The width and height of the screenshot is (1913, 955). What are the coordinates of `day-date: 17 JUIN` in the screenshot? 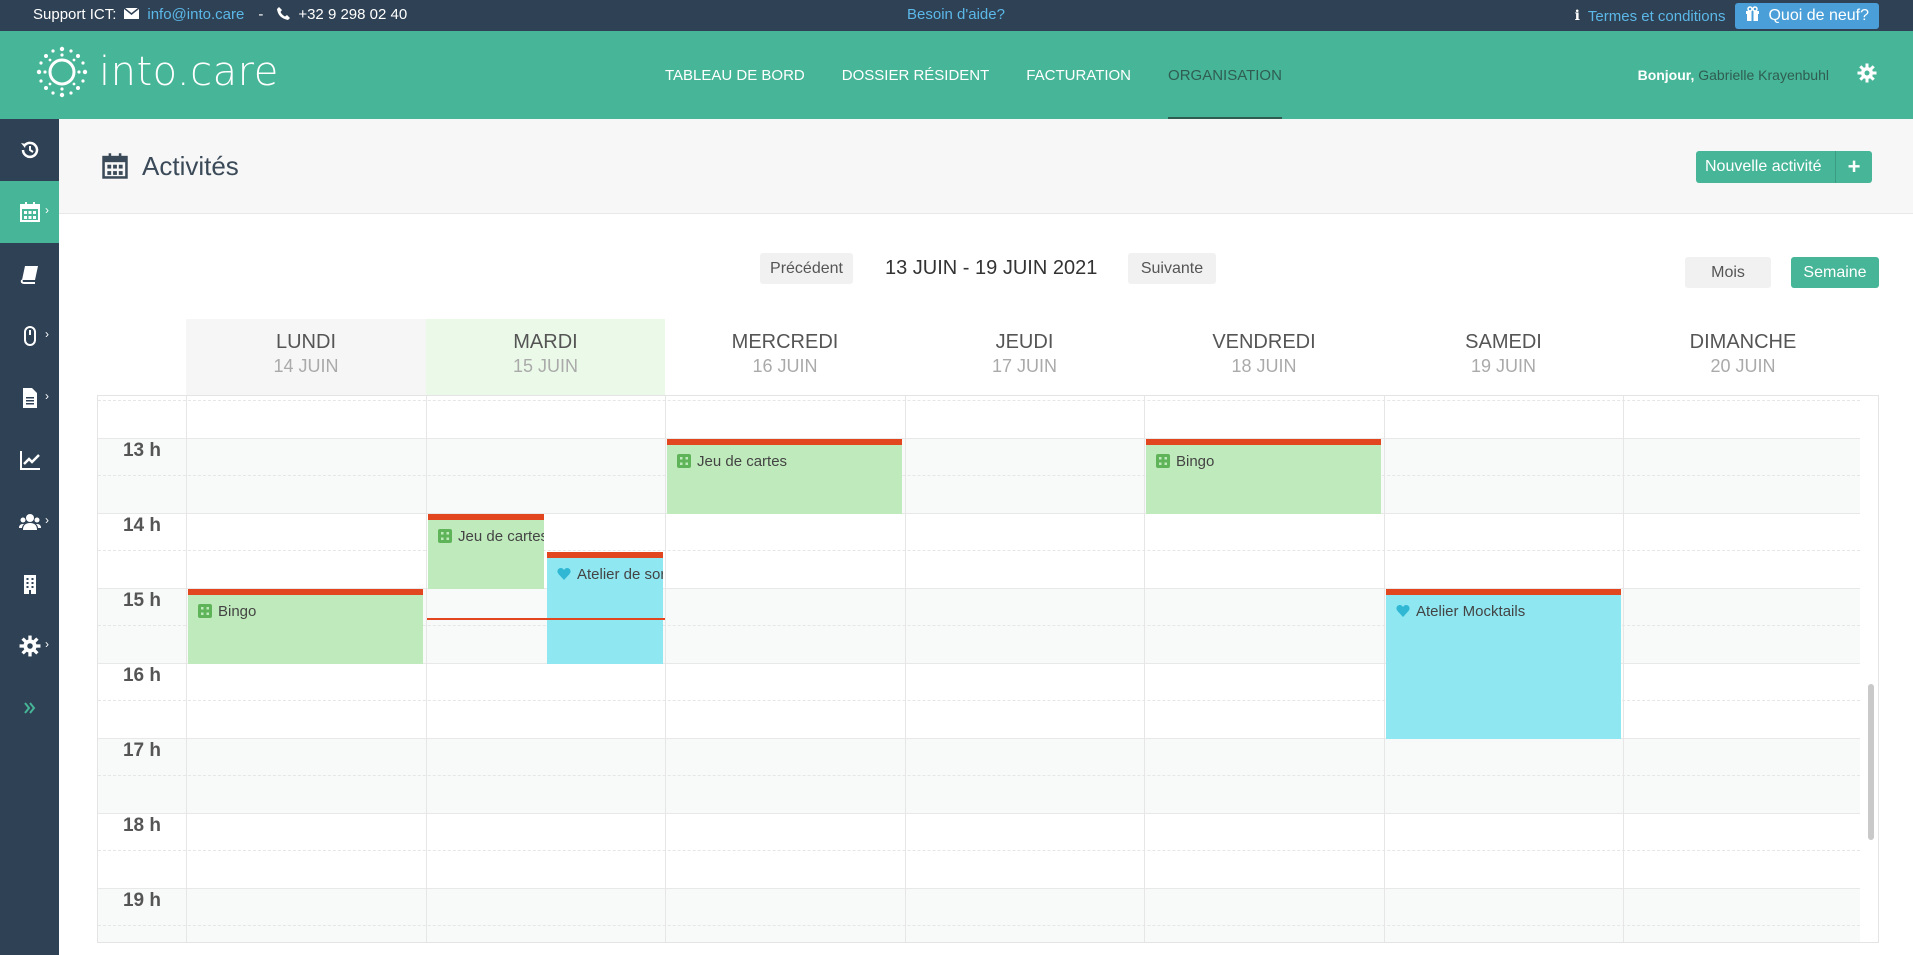 It's located at (1024, 366).